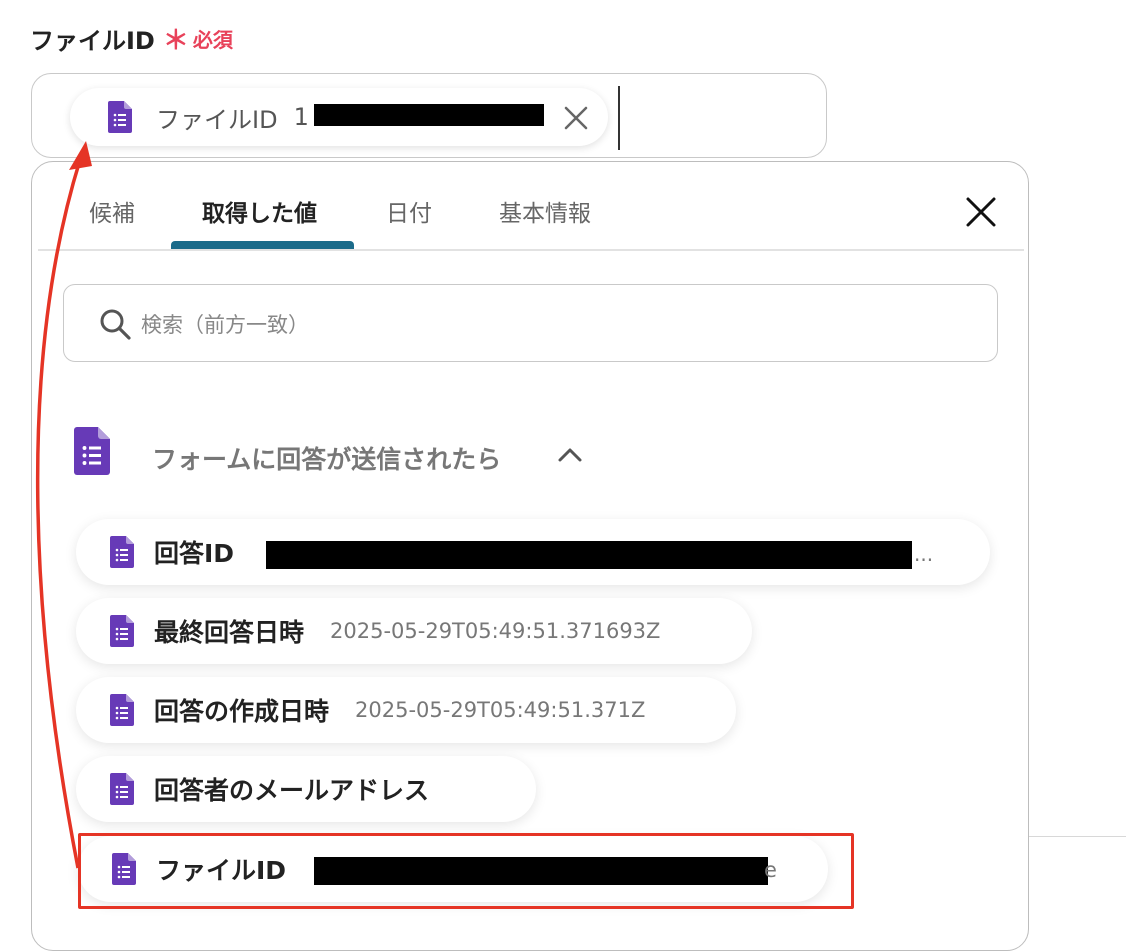 The width and height of the screenshot is (1126, 951). I want to click on annotation-arrow, so click(63, 505).